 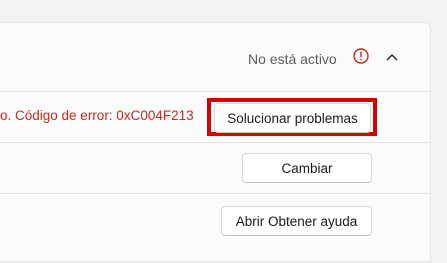 I want to click on open-get-help-button: Abrir Obtener ayuda, so click(x=296, y=221).